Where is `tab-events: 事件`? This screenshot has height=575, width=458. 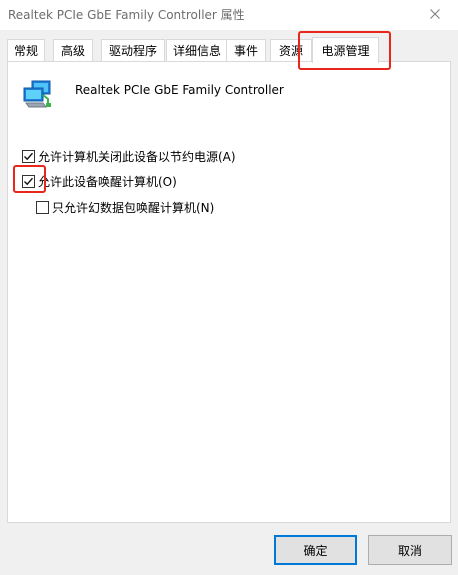 tab-events: 事件 is located at coordinates (246, 50).